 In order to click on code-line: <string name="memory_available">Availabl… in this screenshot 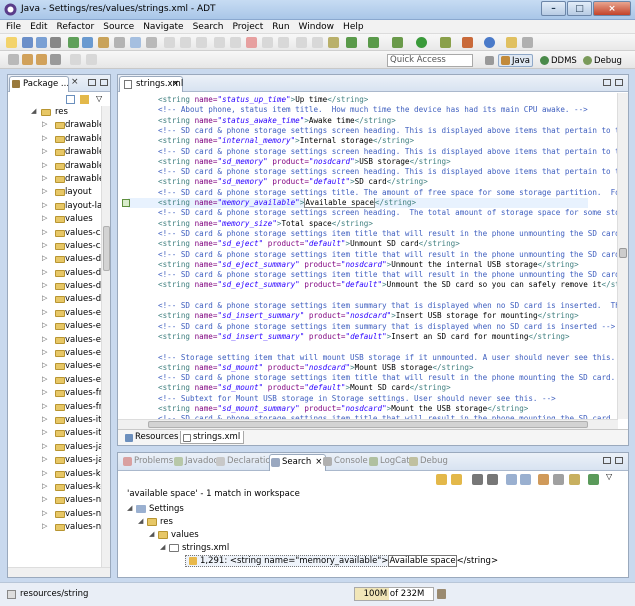, I will do `click(358, 203)`.